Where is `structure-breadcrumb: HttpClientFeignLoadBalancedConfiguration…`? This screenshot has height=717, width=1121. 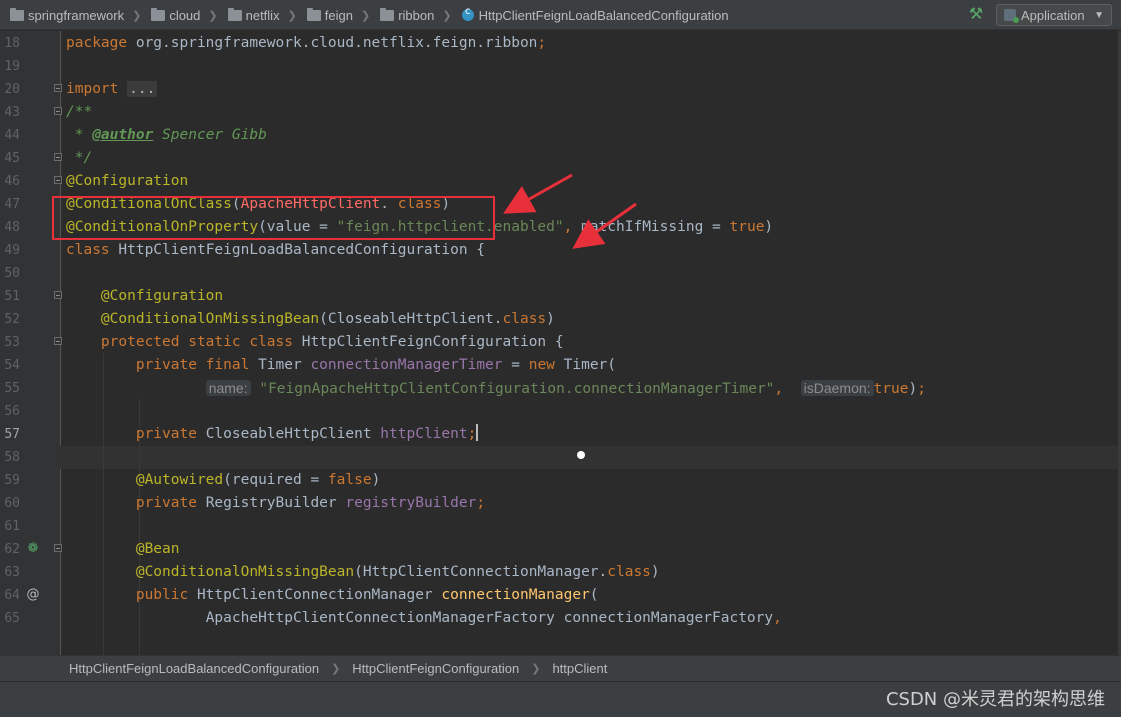
structure-breadcrumb: HttpClientFeignLoadBalancedConfiguration… is located at coordinates (560, 668).